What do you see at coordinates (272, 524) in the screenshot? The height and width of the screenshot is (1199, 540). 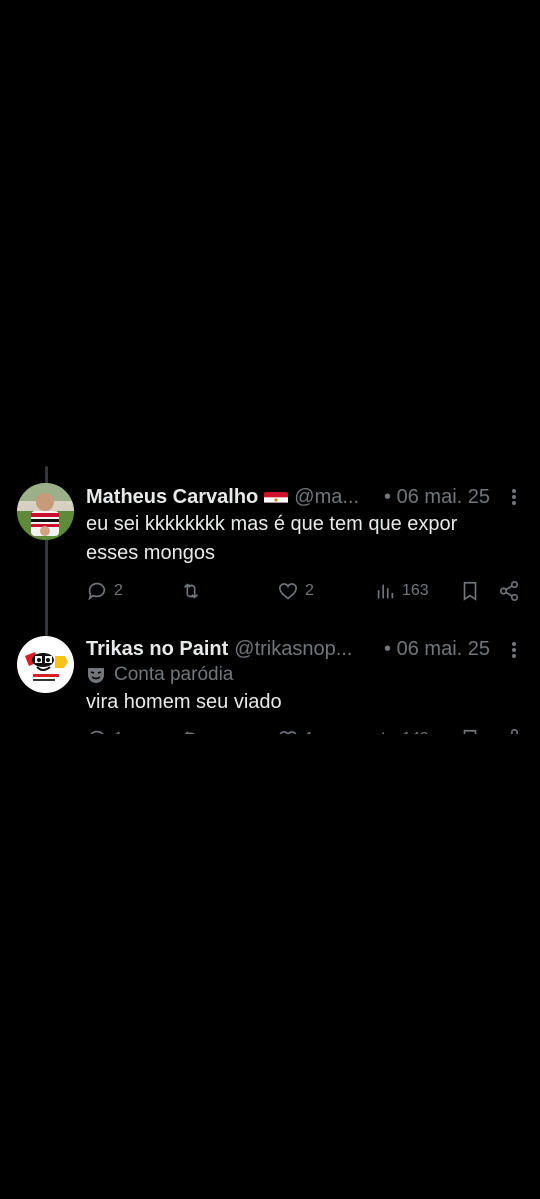 I see `tweet-text-line: eu sei kkkkkkkk mas é que tem que expor` at bounding box center [272, 524].